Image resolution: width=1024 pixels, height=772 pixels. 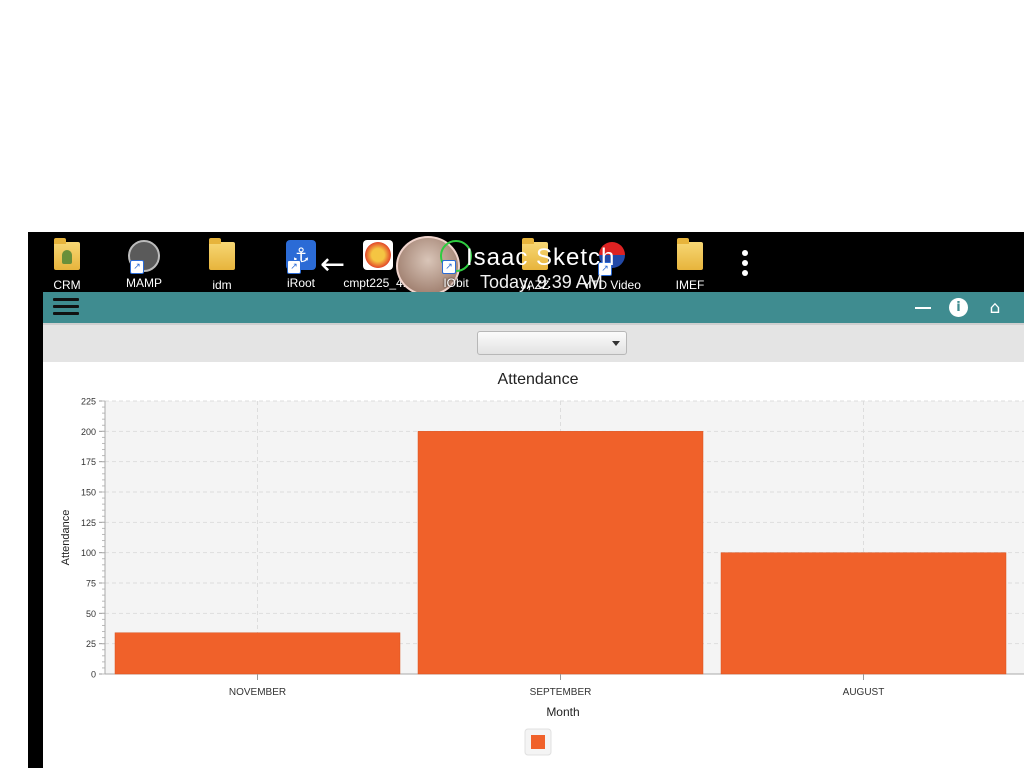 I want to click on x-tick-label: NOVEMBER, so click(x=257, y=692).